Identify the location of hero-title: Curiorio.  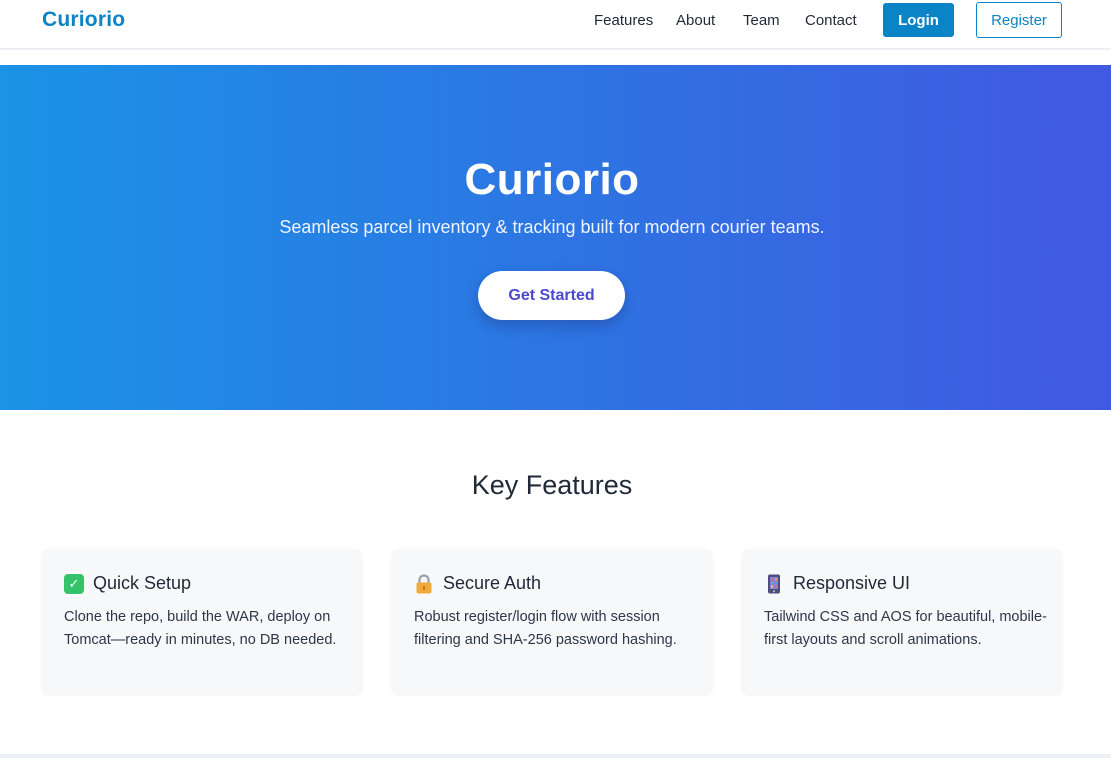
(552, 179).